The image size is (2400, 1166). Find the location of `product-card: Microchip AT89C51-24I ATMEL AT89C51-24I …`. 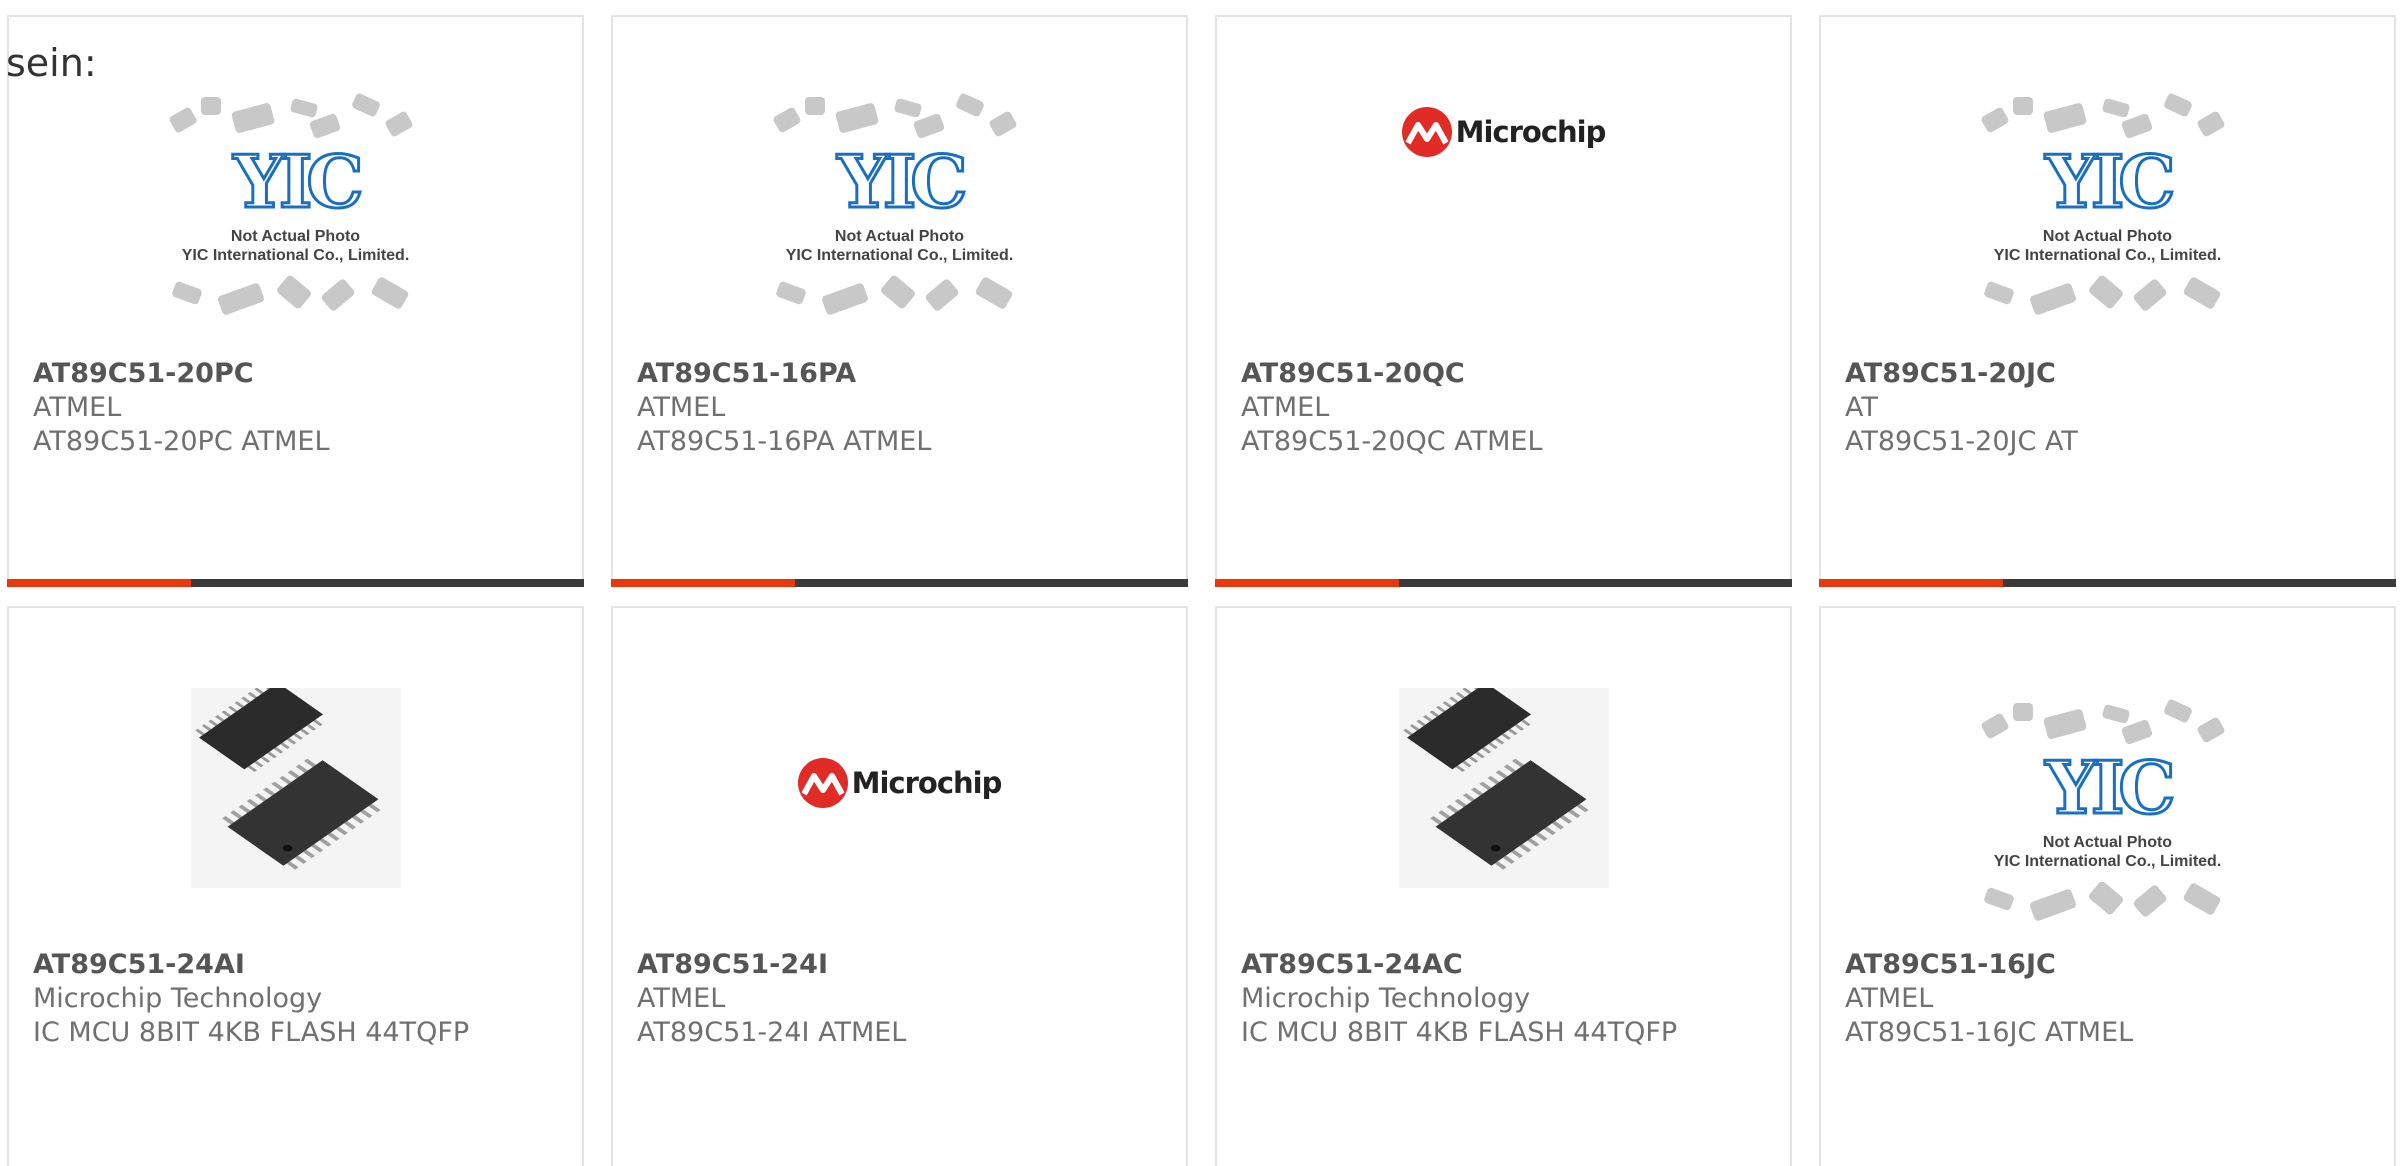

product-card: Microchip AT89C51-24I ATMEL AT89C51-24I … is located at coordinates (899, 886).